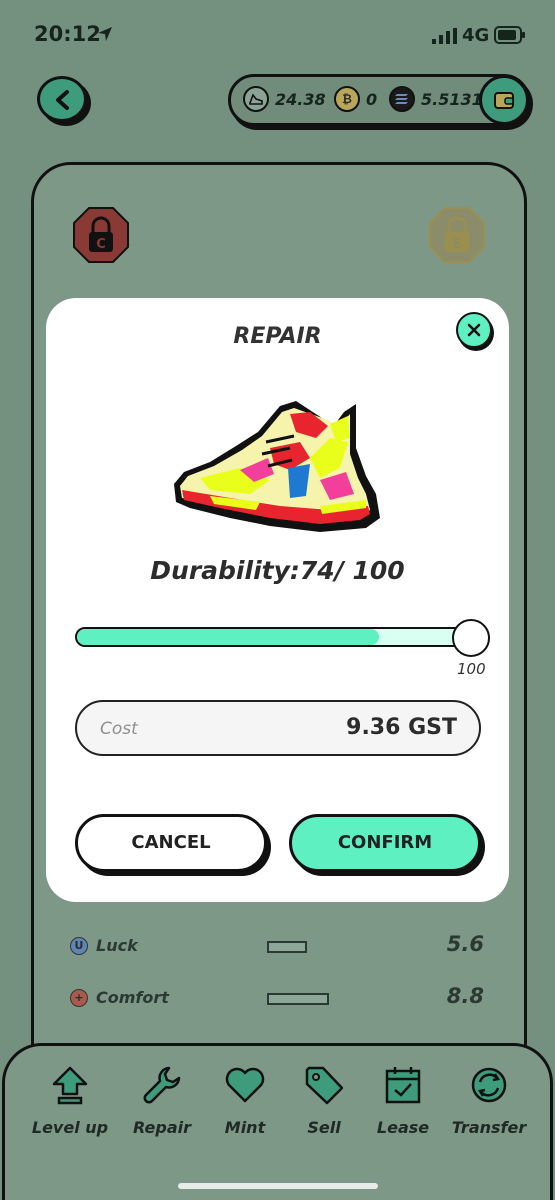 This screenshot has width=555, height=1200. Describe the element at coordinates (465, 996) in the screenshot. I see `attribute-value: 8.8` at that location.